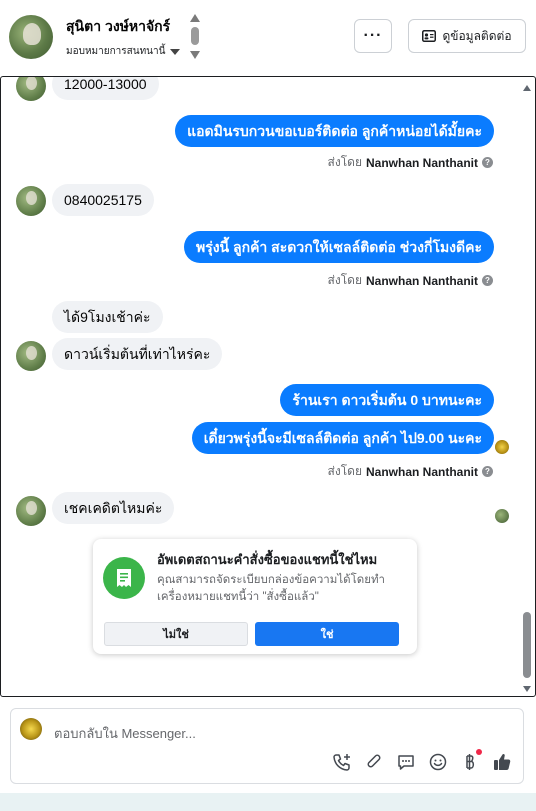  I want to click on contact-card-icon, so click(429, 36).